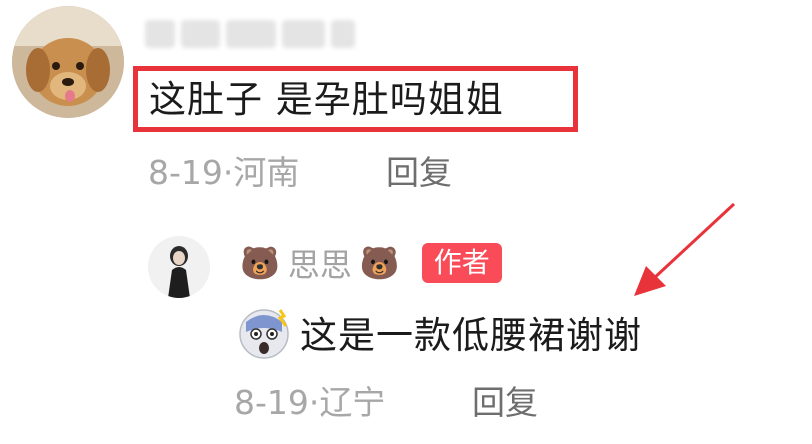  What do you see at coordinates (326, 99) in the screenshot?
I see `comment-text: 这肚子 是孕肚吗姐姐` at bounding box center [326, 99].